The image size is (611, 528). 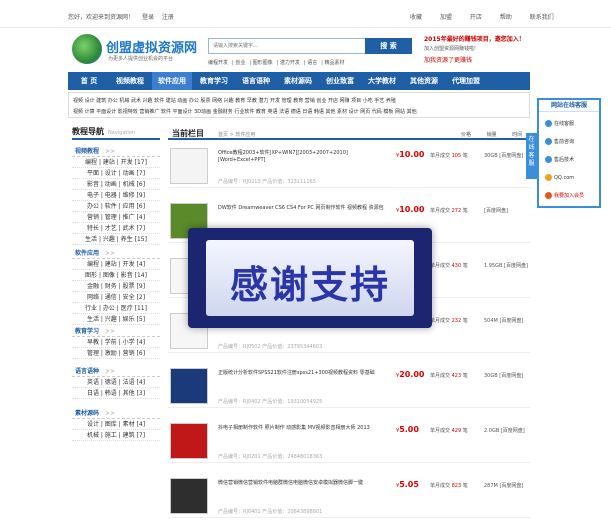 I want to click on sidebar-group-header: 语言语种 >>, so click(x=116, y=371).